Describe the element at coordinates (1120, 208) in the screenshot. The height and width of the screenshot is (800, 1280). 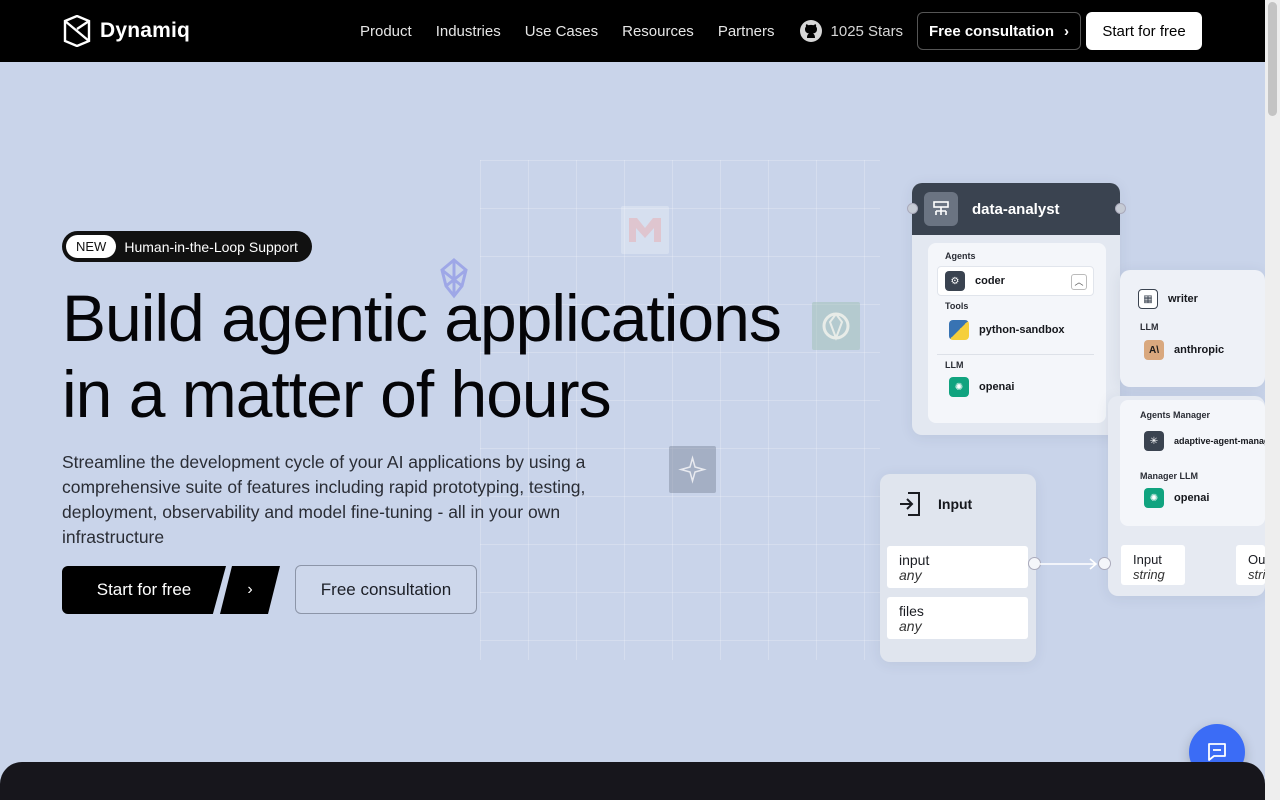
I see `node-connector-right` at that location.